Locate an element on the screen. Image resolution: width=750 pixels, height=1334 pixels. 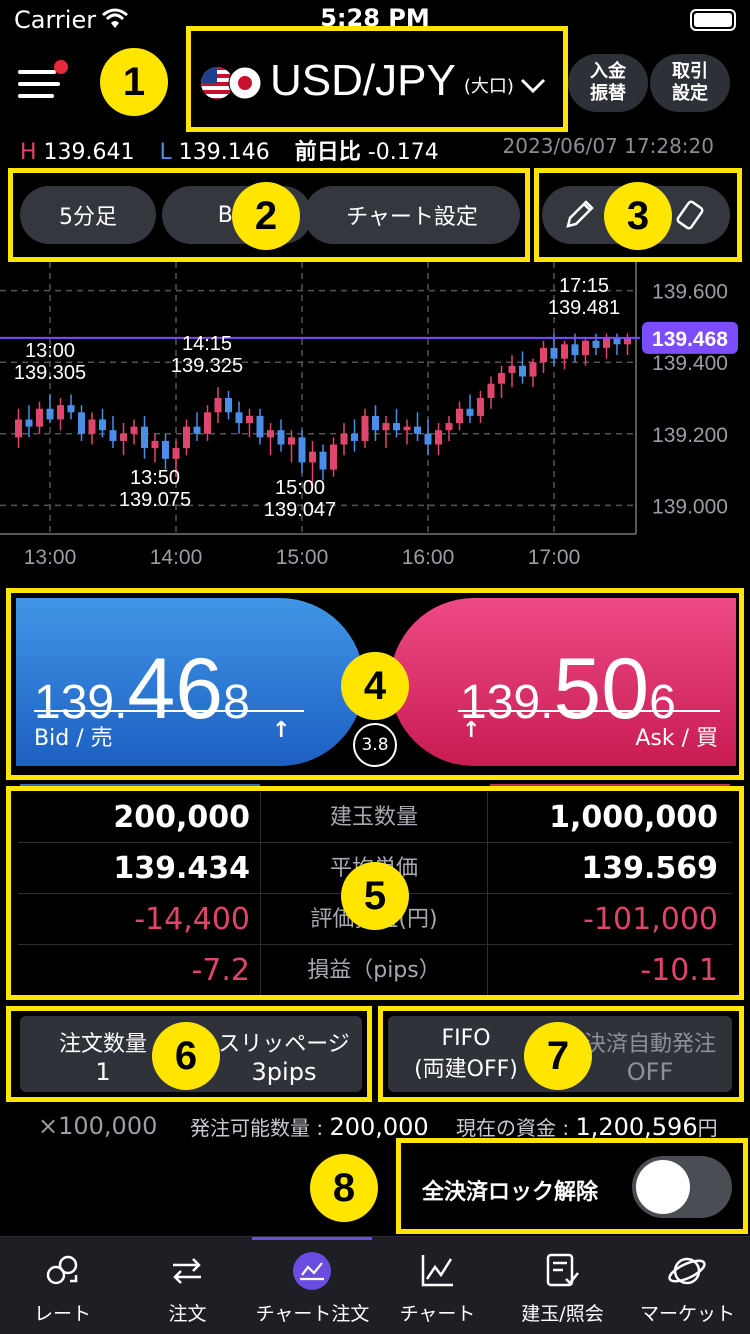
current-funds: 現在の資金 : 1,200,596円 is located at coordinates (587, 1127).